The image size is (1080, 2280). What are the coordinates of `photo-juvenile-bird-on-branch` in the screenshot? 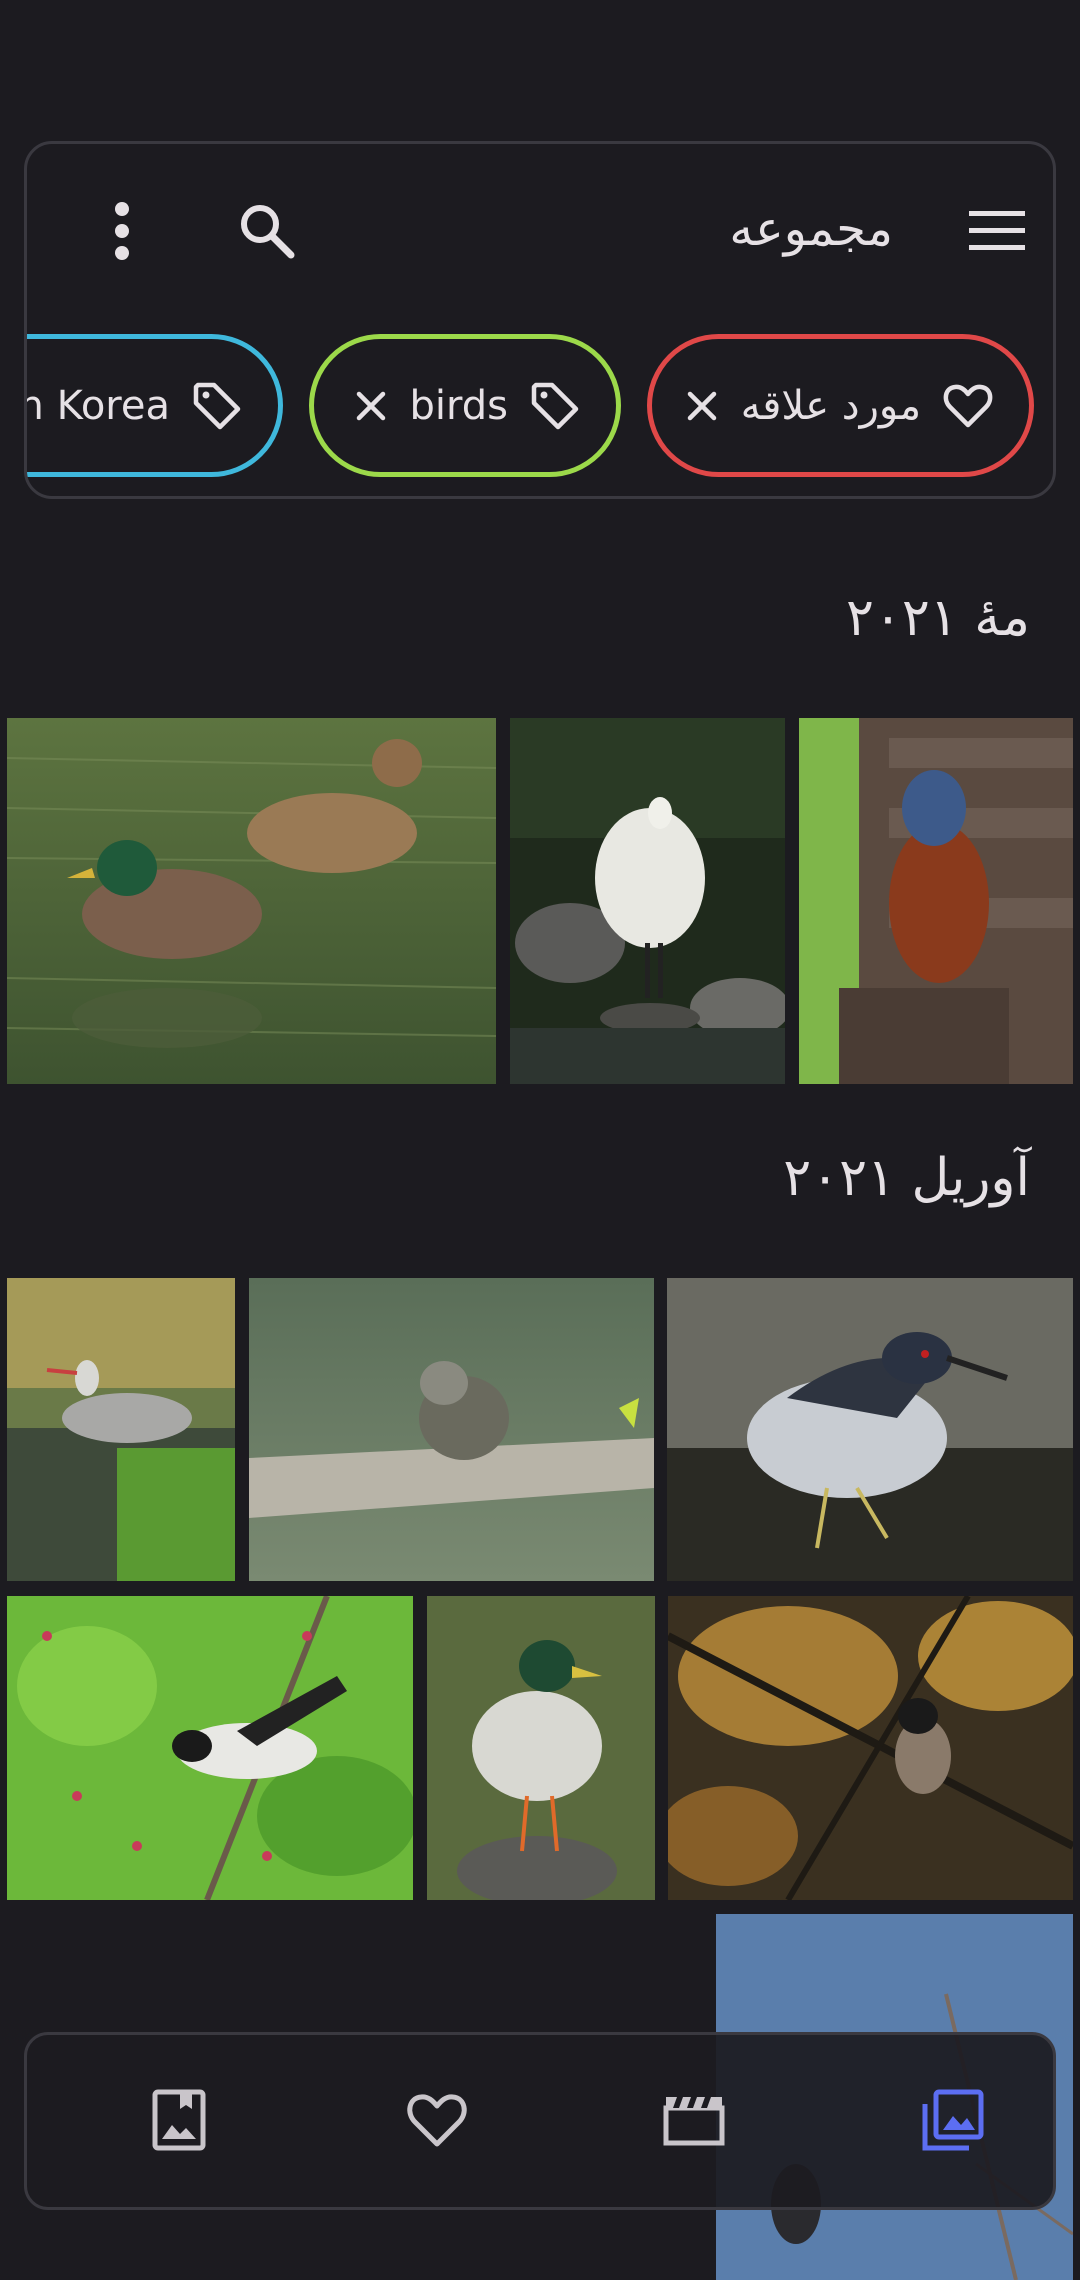 It's located at (451, 1429).